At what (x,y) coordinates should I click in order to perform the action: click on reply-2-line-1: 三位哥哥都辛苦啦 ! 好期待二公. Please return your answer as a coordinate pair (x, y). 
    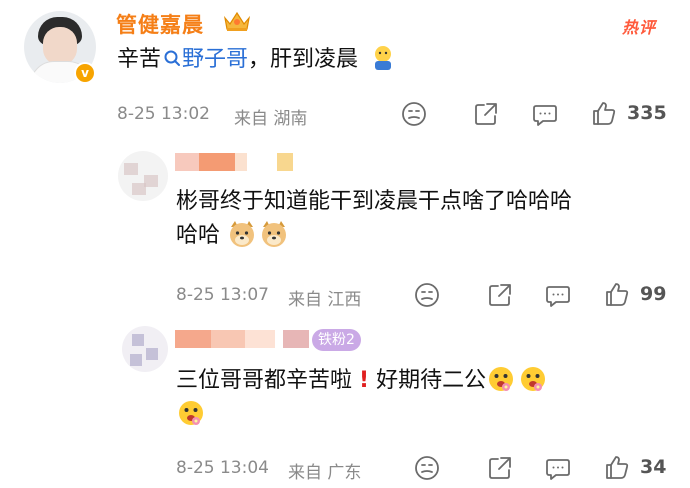
    Looking at the image, I should click on (426, 381).